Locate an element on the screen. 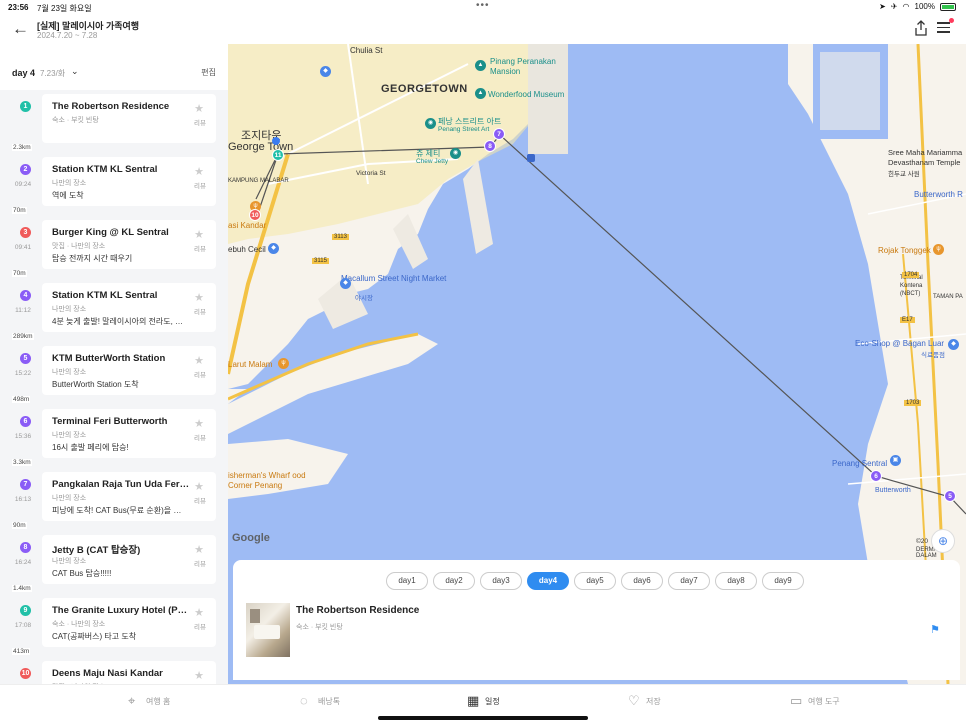 Image resolution: width=966 pixels, height=724 pixels. route-pin-5: 5 is located at coordinates (950, 496).